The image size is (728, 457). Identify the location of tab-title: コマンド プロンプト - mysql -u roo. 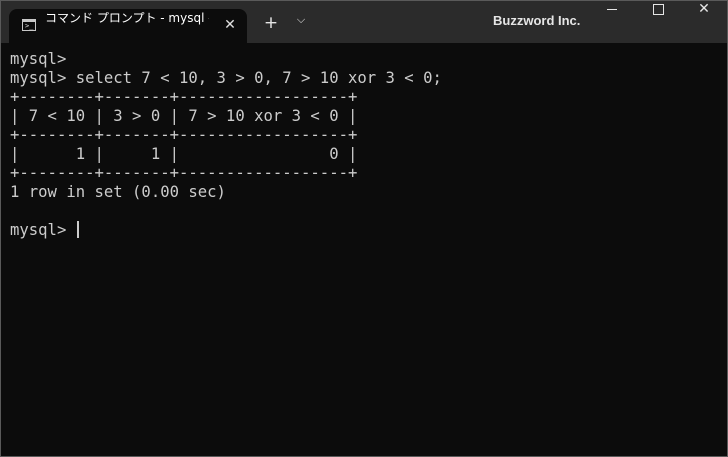
(127, 18).